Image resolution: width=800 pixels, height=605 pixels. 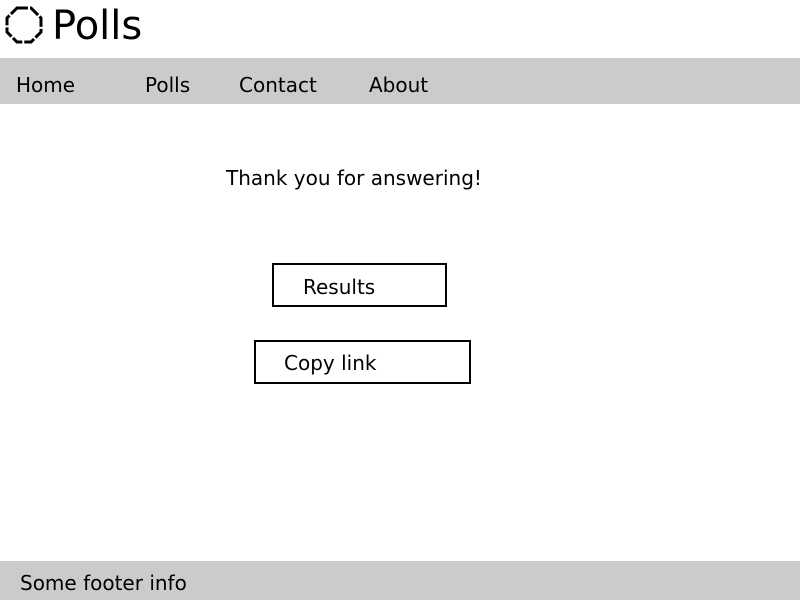 I want to click on copy-link-button: Copy link, so click(x=362, y=362).